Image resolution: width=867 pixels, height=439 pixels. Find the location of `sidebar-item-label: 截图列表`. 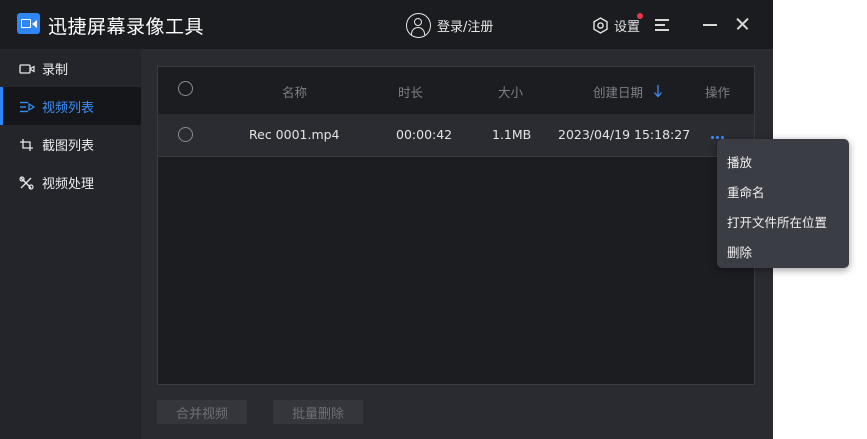

sidebar-item-label: 截图列表 is located at coordinates (68, 146).